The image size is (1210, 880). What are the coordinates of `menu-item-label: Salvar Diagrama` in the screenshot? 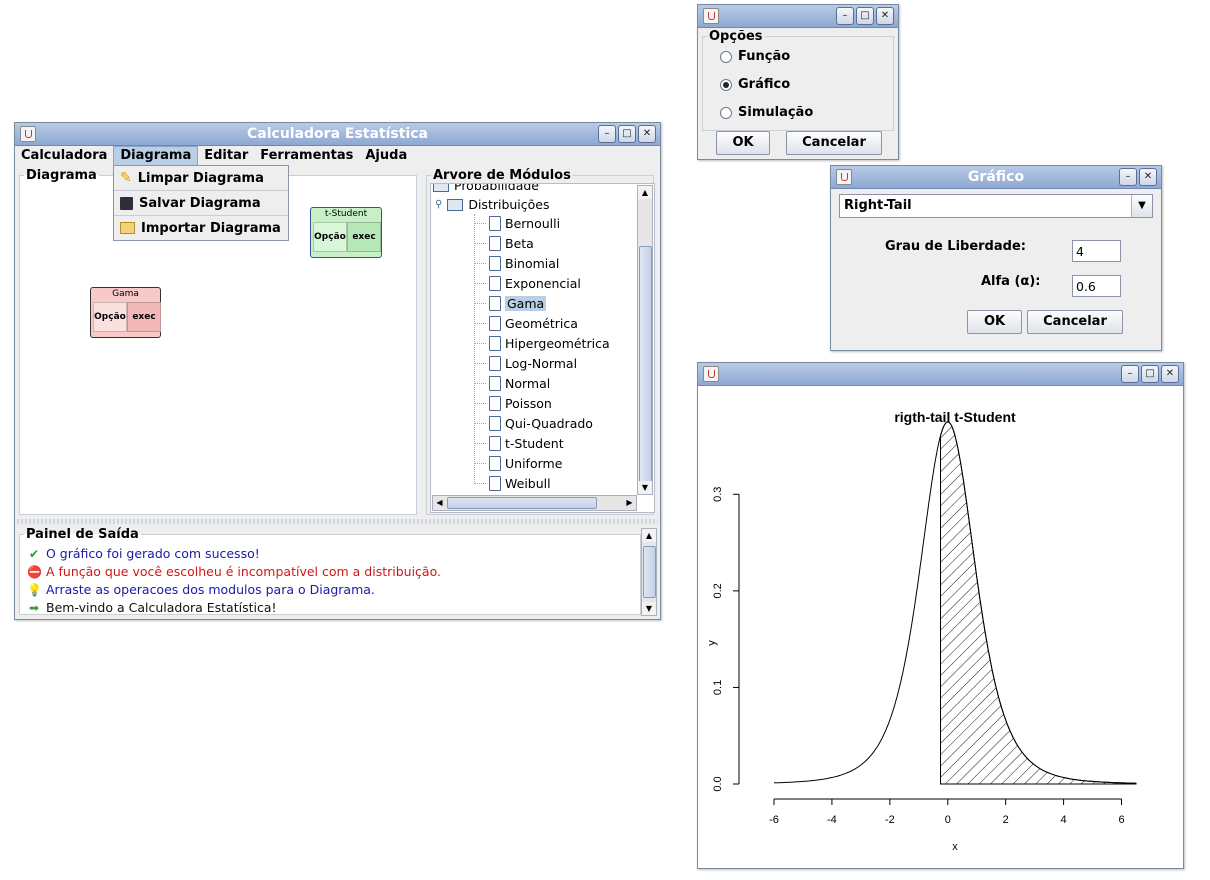 It's located at (200, 203).